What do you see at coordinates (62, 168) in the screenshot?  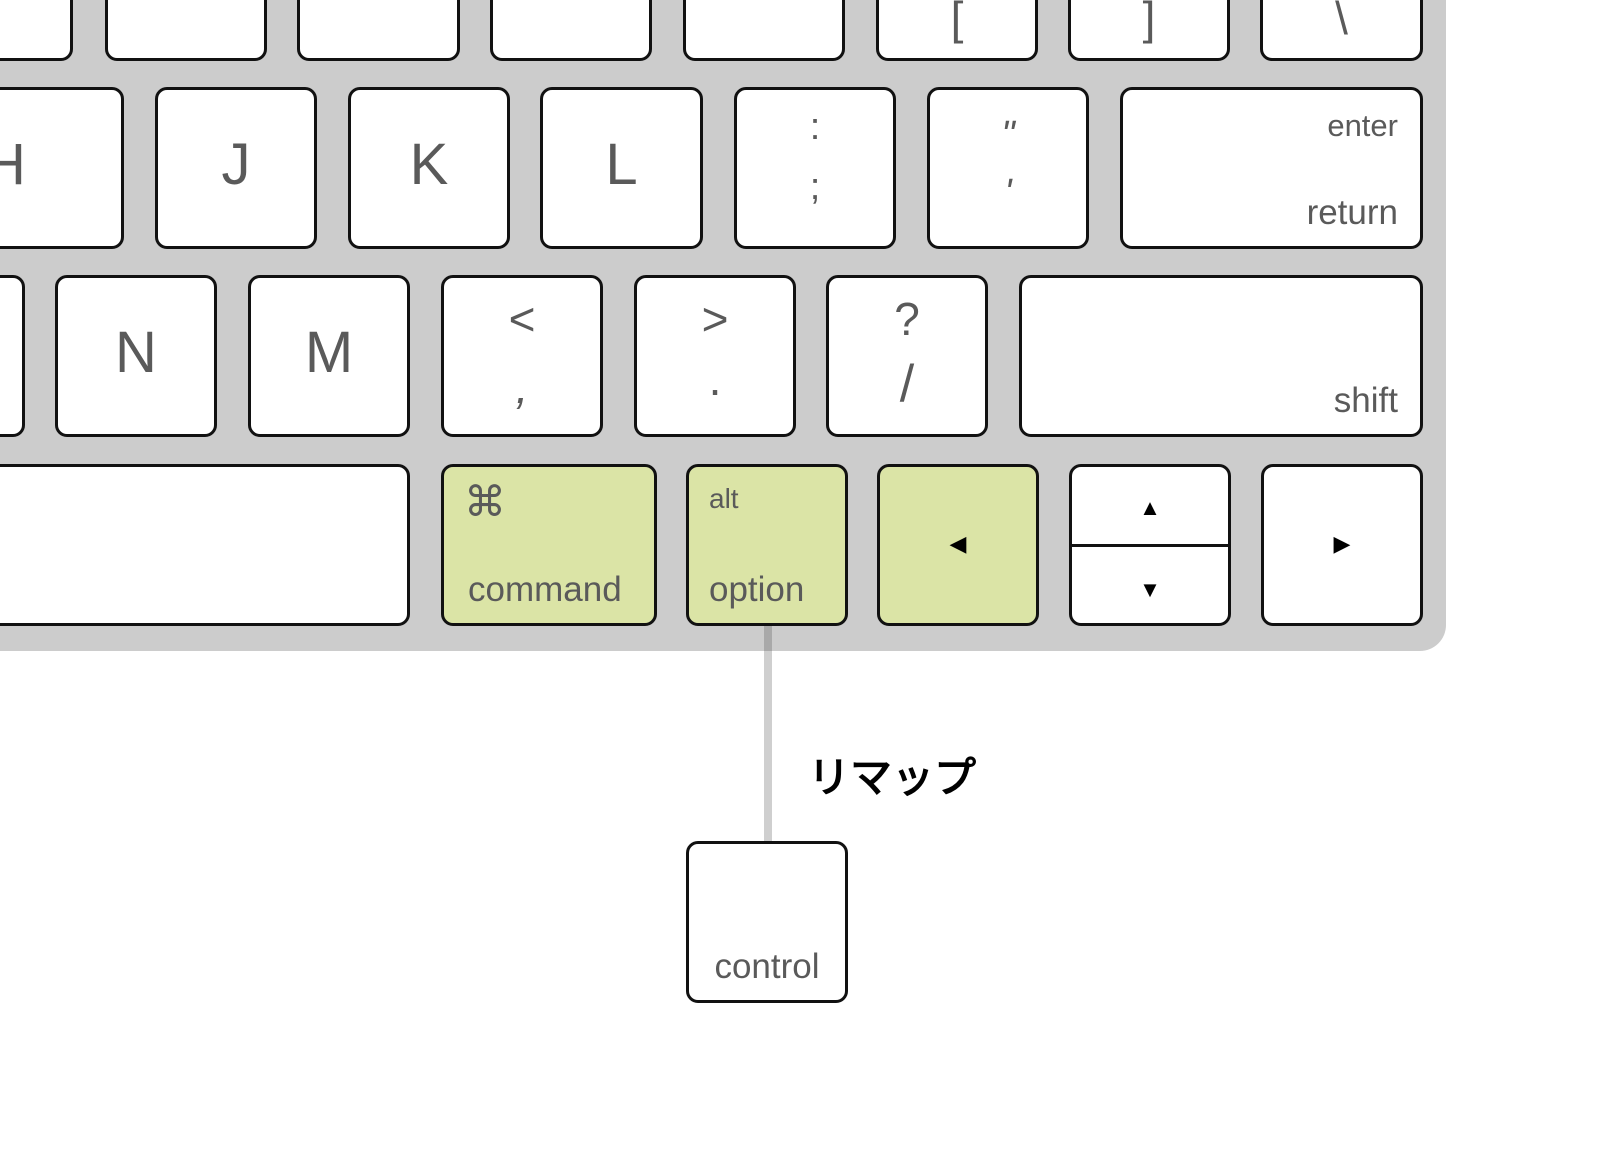 I see `key-h: H` at bounding box center [62, 168].